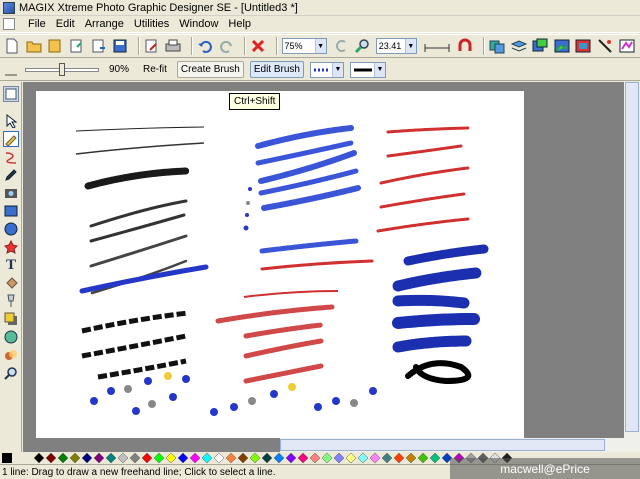  I want to click on blue-pin-trail, so click(248, 209).